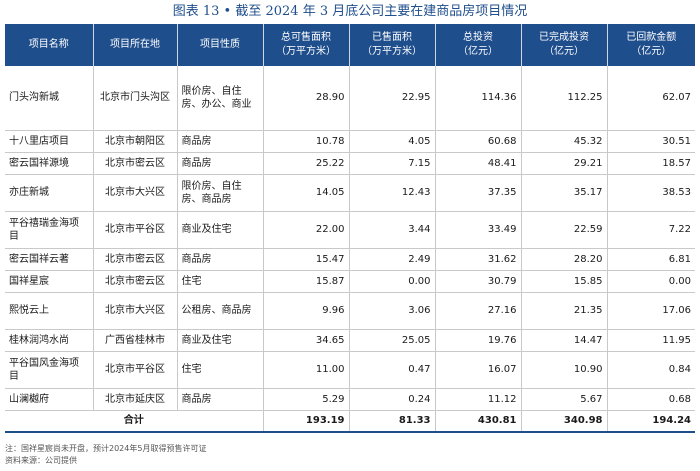  Describe the element at coordinates (49, 163) in the screenshot. I see `project-name: 密云国祥源境` at that location.